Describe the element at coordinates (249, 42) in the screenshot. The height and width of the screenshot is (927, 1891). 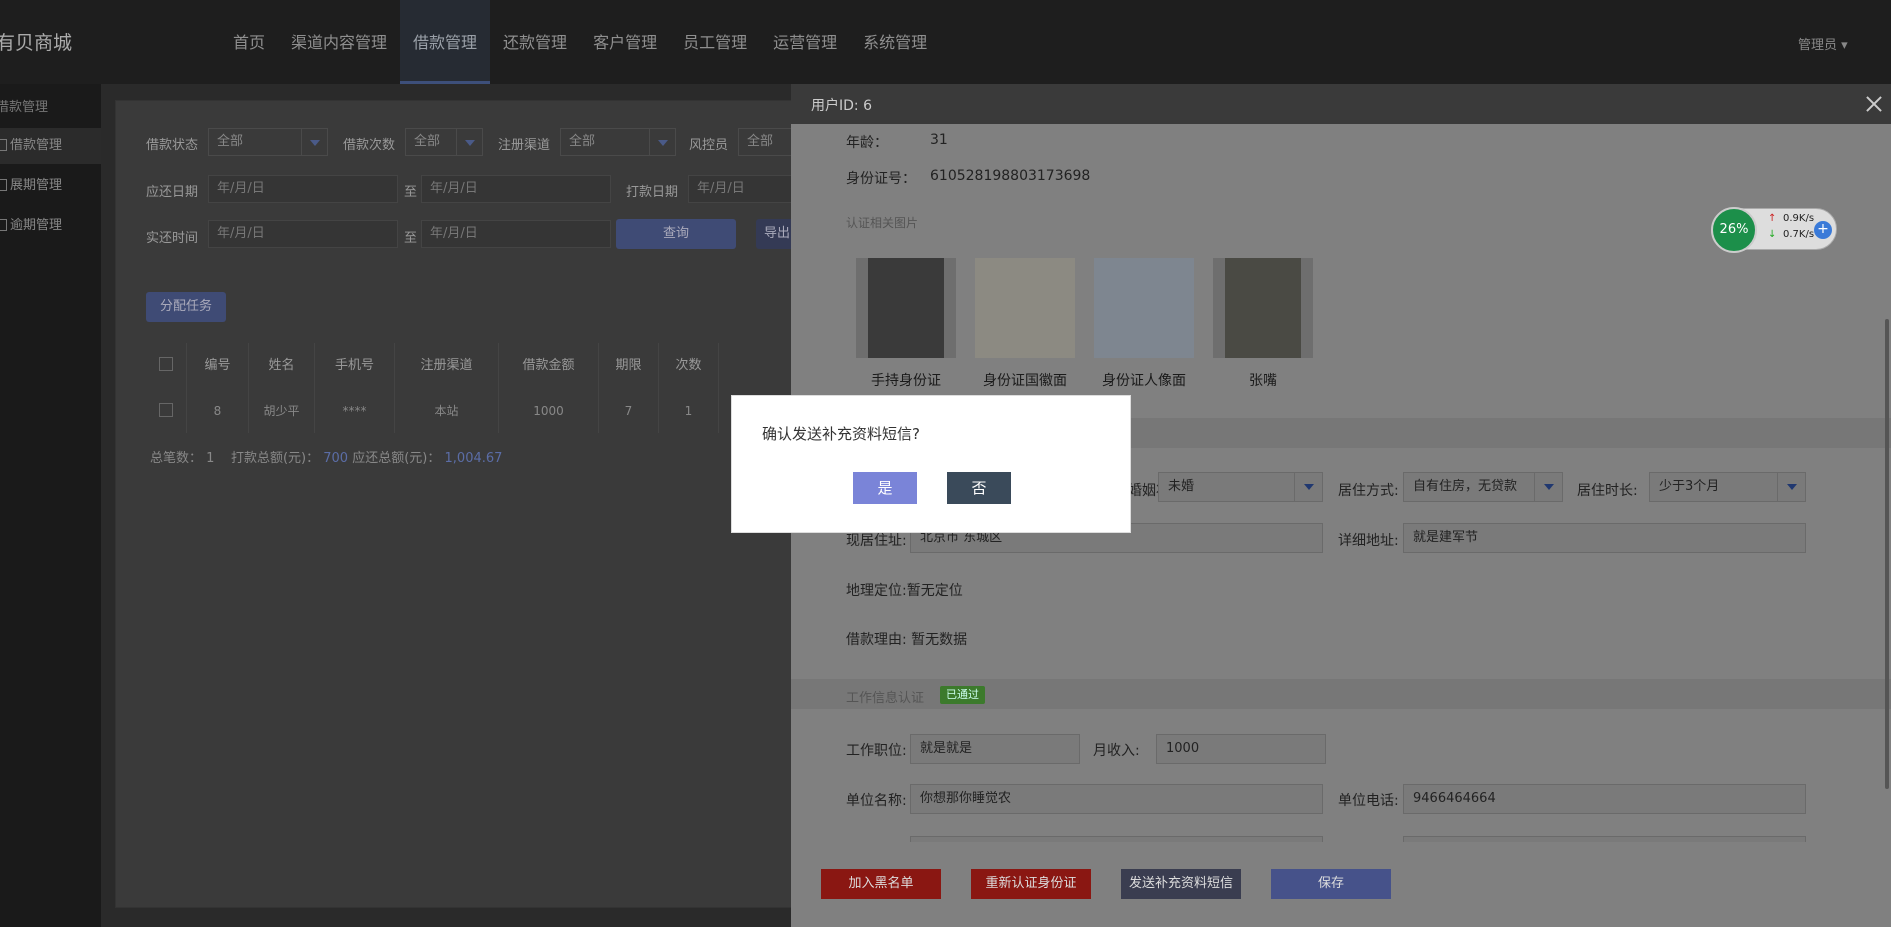
I see `nav-home: 首页` at that location.